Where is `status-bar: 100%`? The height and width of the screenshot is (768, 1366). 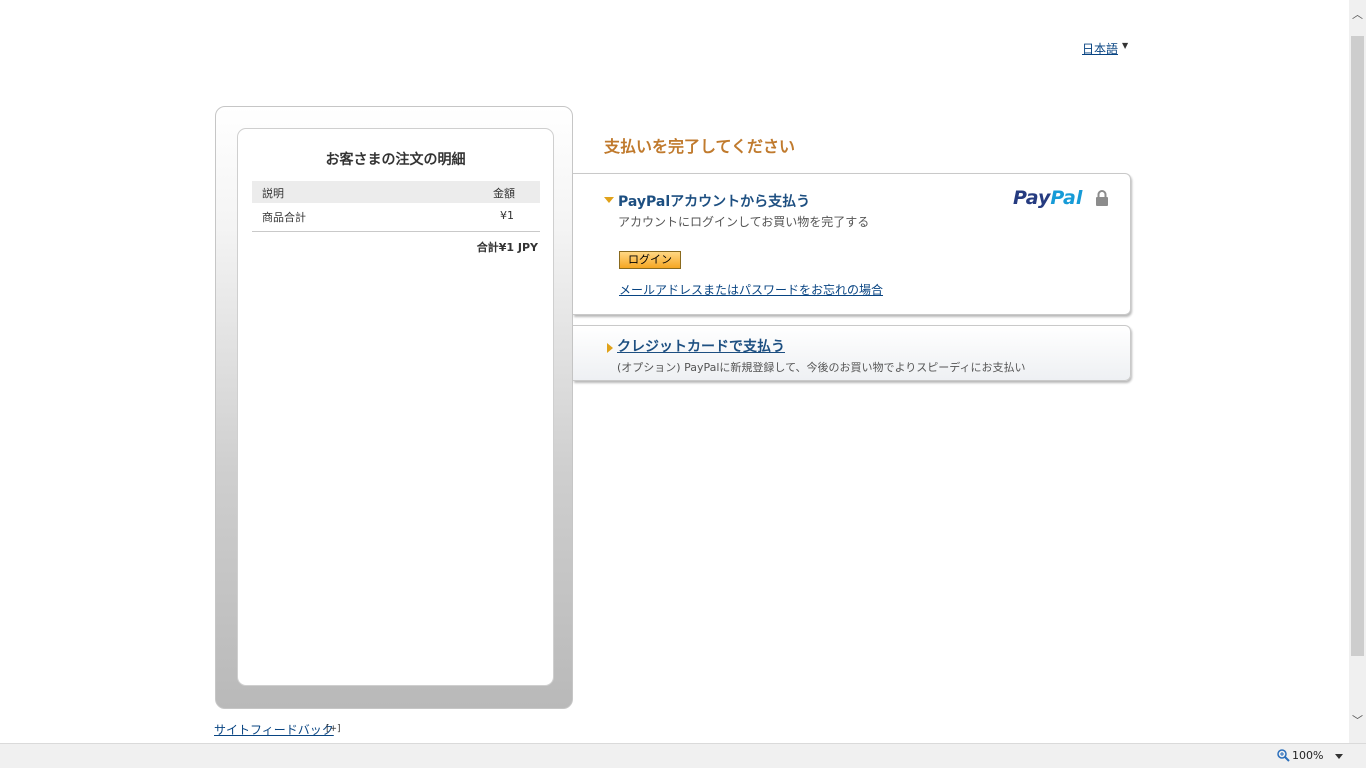
status-bar: 100% is located at coordinates (683, 755).